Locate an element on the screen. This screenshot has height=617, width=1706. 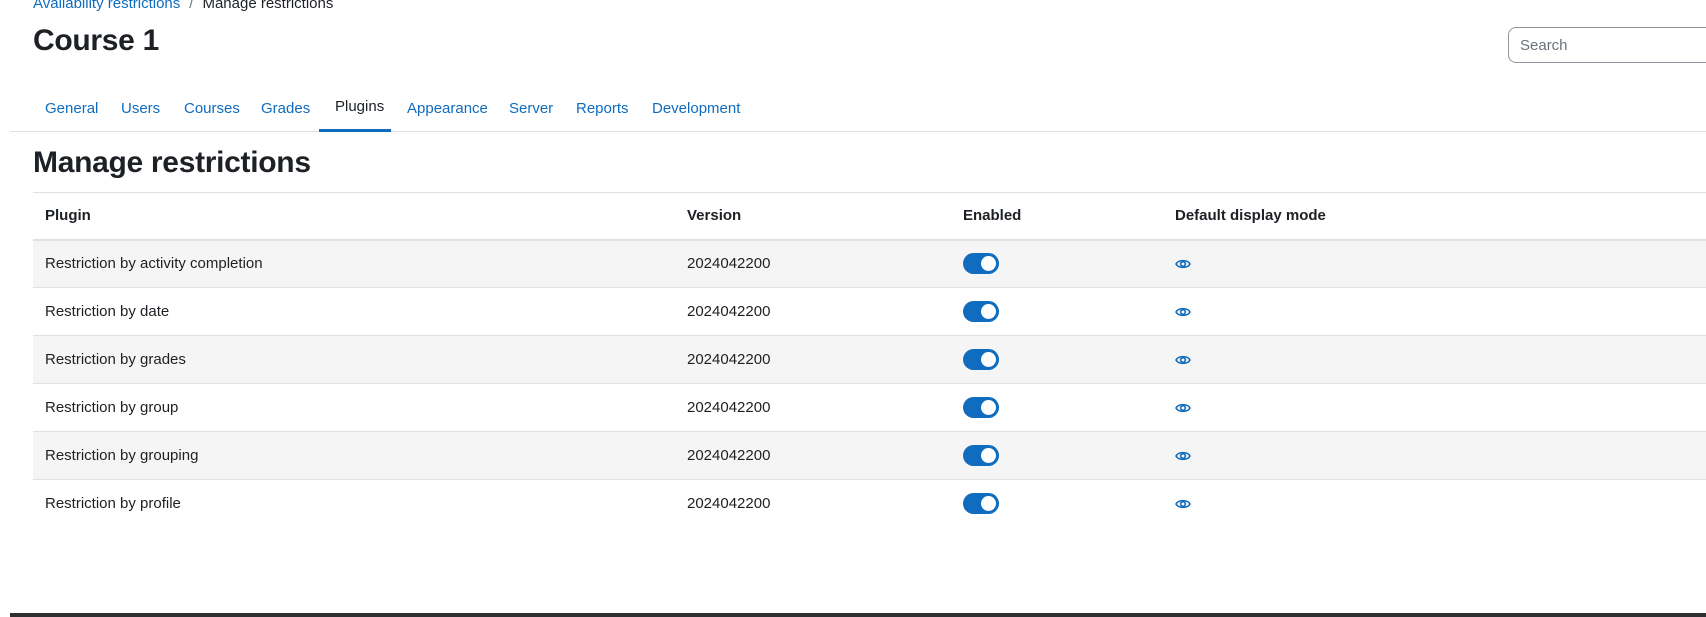
breadcrumb-current: Manage restrictions is located at coordinates (268, 6).